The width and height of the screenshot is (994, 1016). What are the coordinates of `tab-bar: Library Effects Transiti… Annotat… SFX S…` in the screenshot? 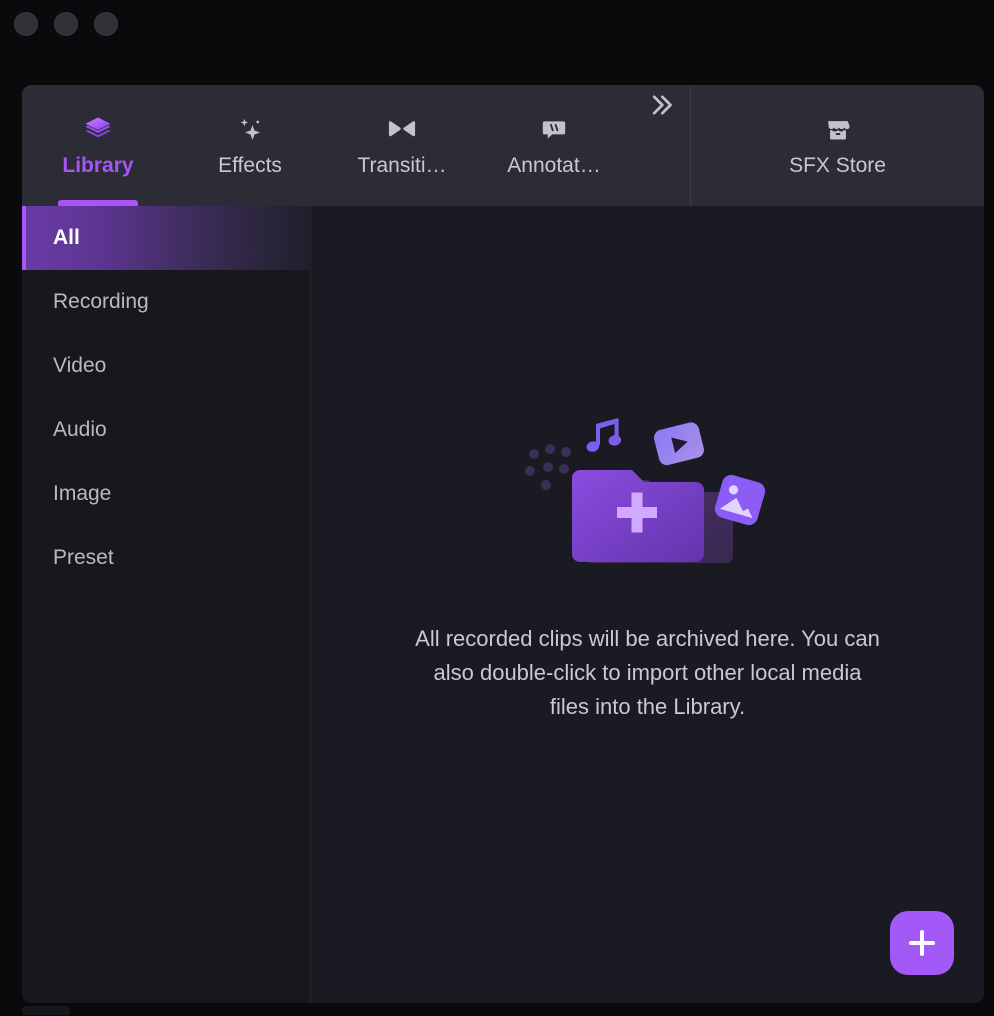 It's located at (503, 145).